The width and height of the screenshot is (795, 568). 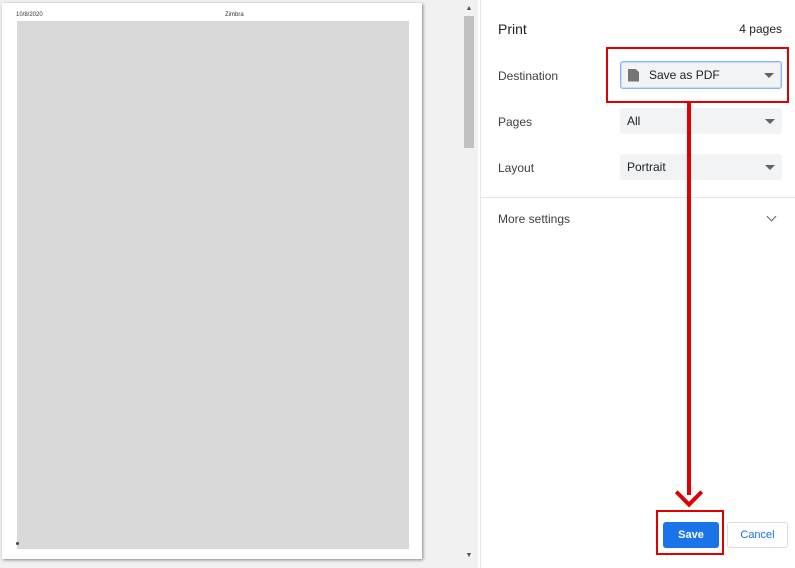 What do you see at coordinates (516, 168) in the screenshot?
I see `layout-label: Layout` at bounding box center [516, 168].